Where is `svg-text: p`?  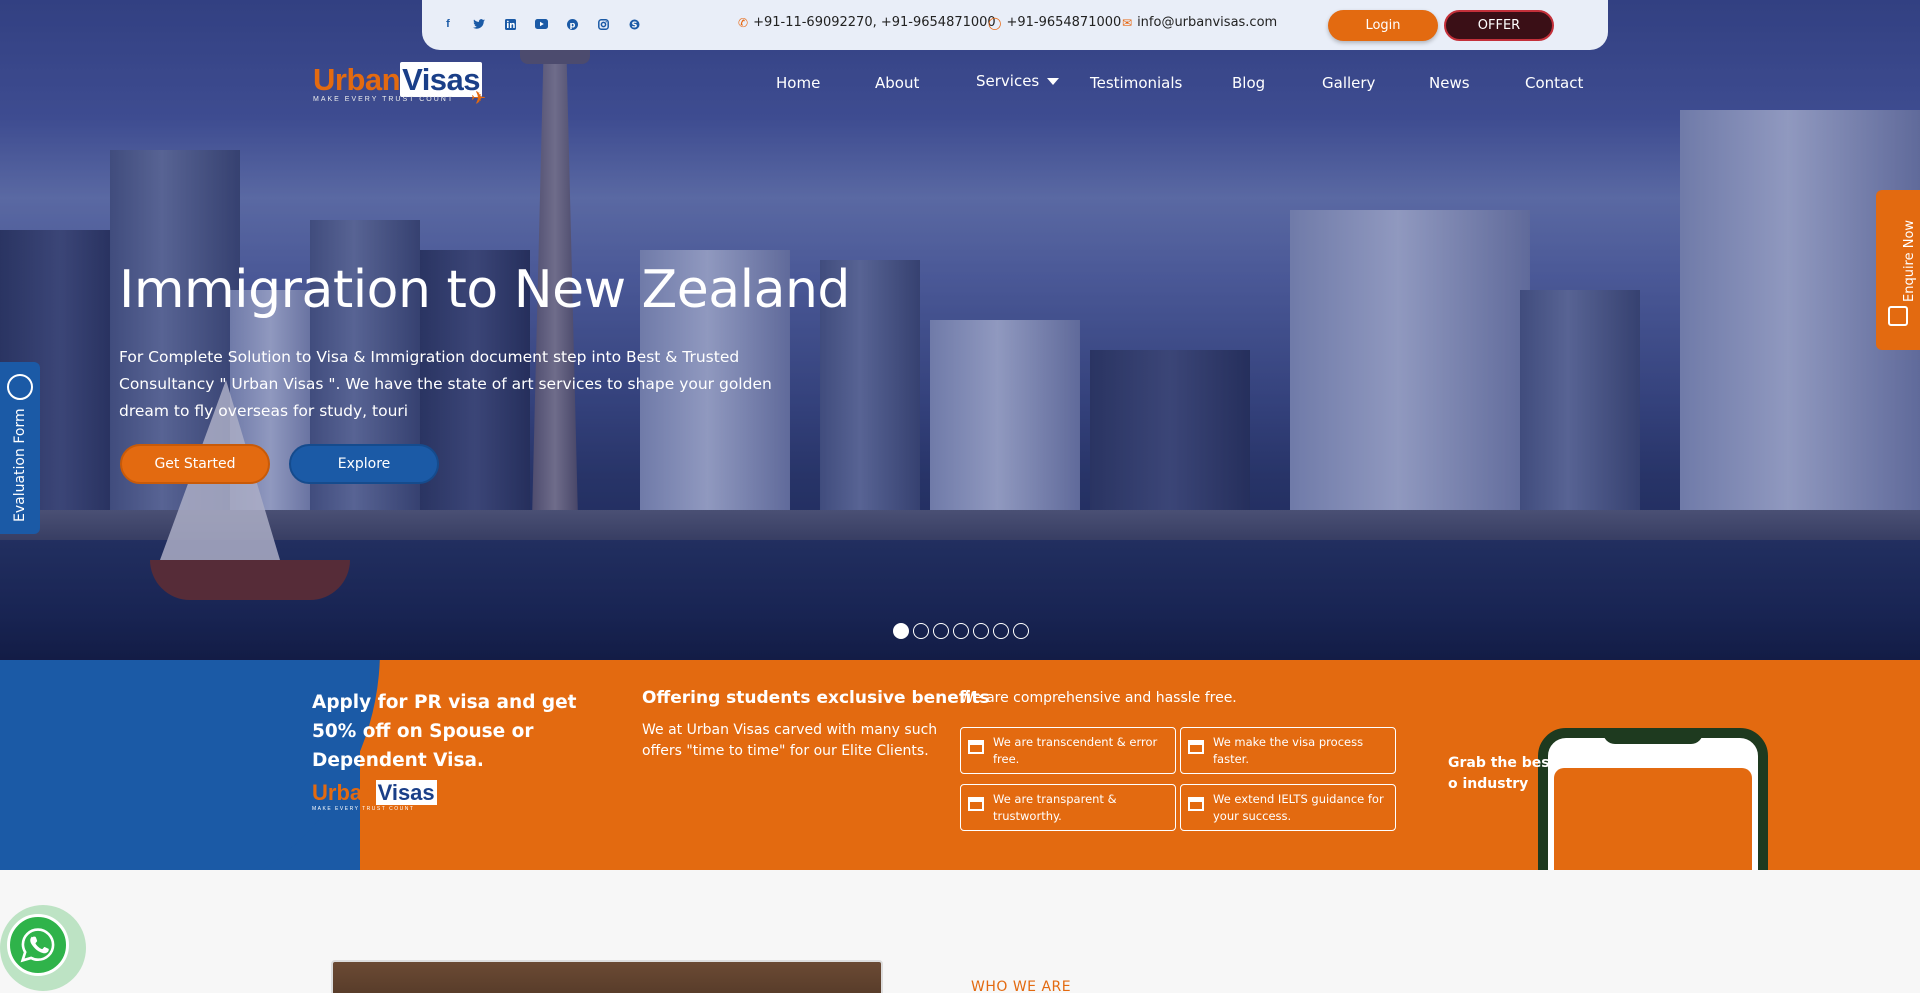
svg-text: p is located at coordinates (572, 24).